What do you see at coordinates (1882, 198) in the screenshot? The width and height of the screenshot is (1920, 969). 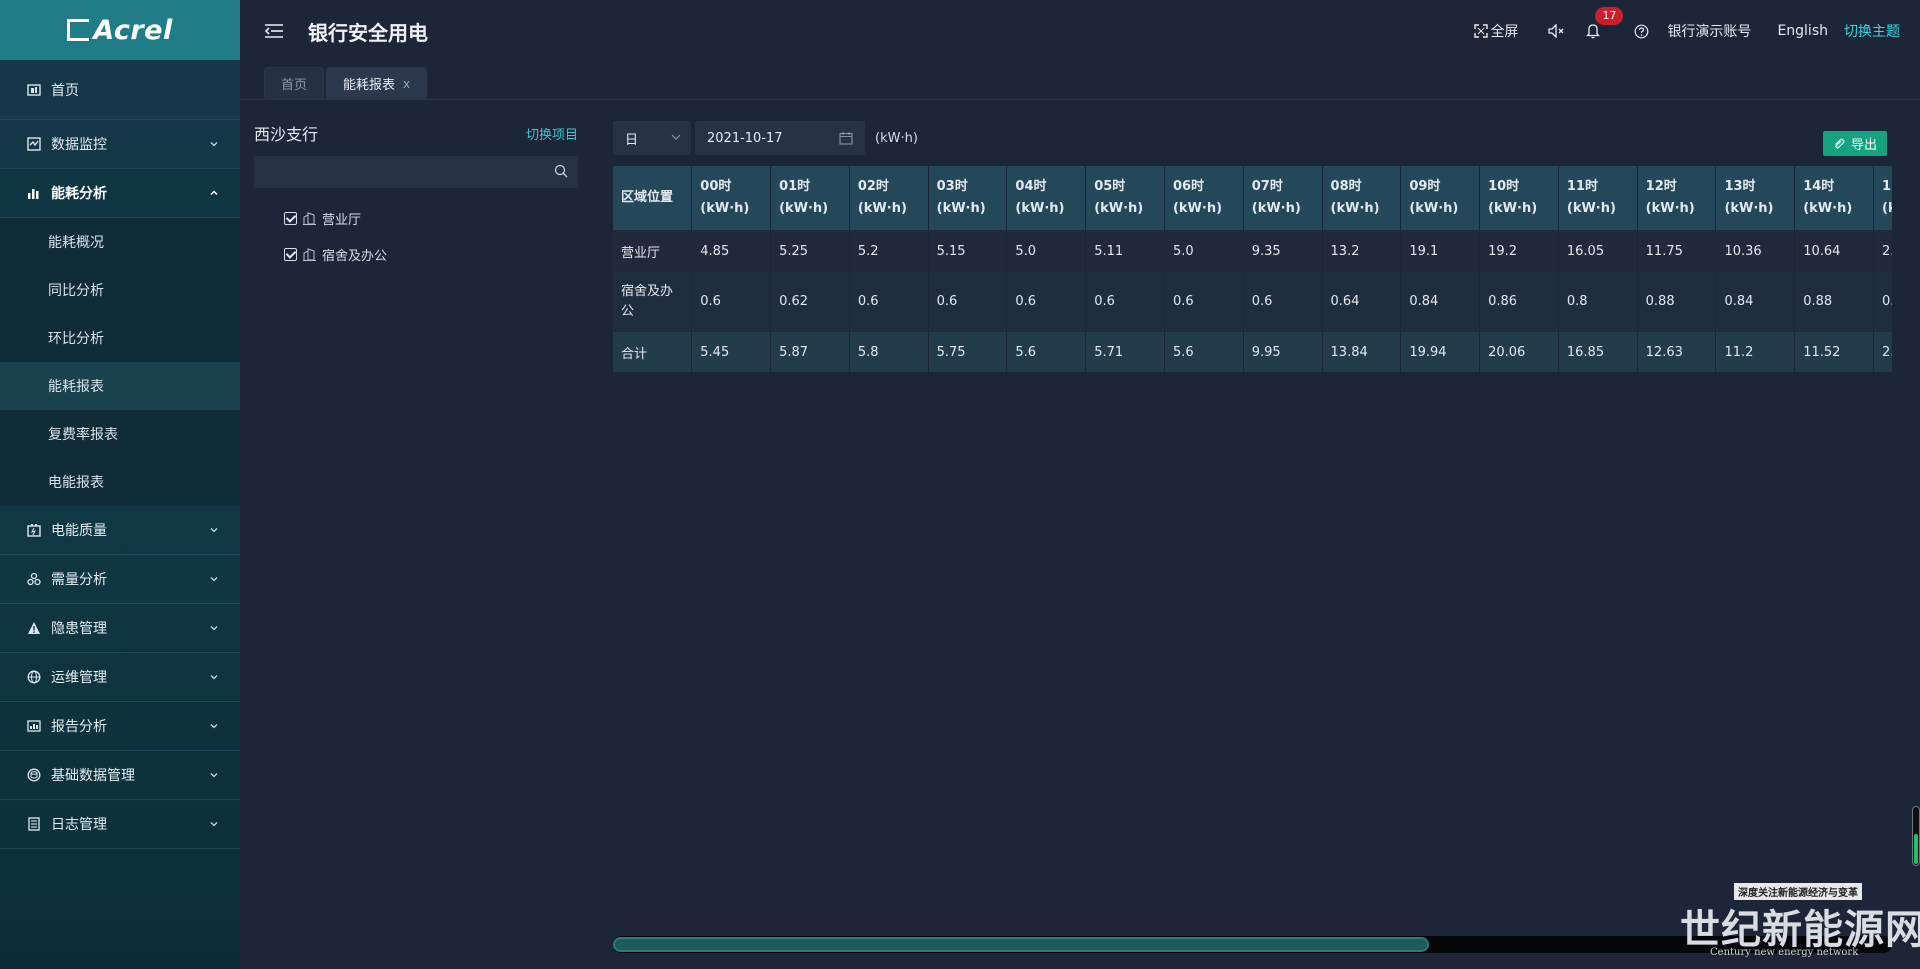 I see `column-header: 15时 (kW·h)` at bounding box center [1882, 198].